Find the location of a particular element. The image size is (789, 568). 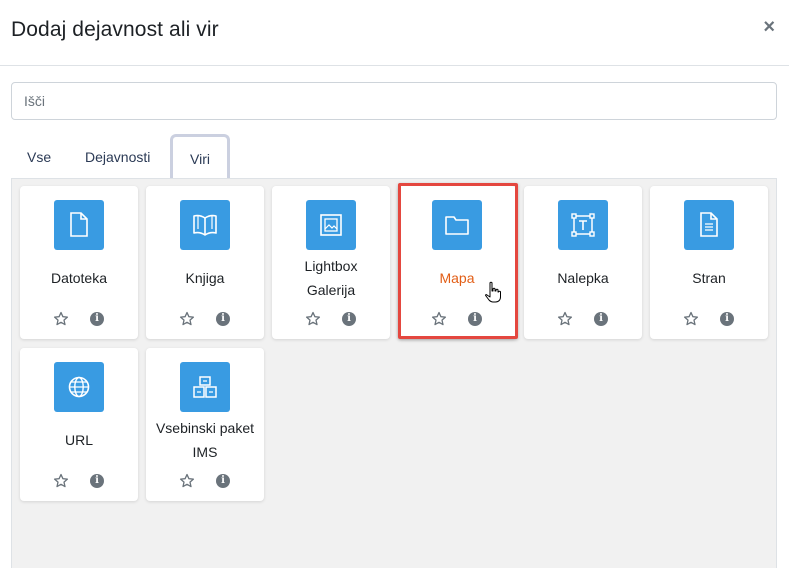

tab-bar: Vse Dejavnosti Viri is located at coordinates (394, 158).